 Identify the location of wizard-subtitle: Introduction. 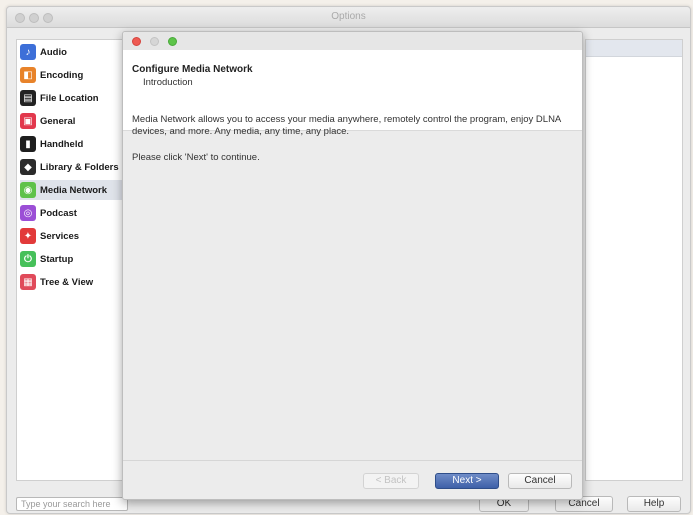
(168, 82).